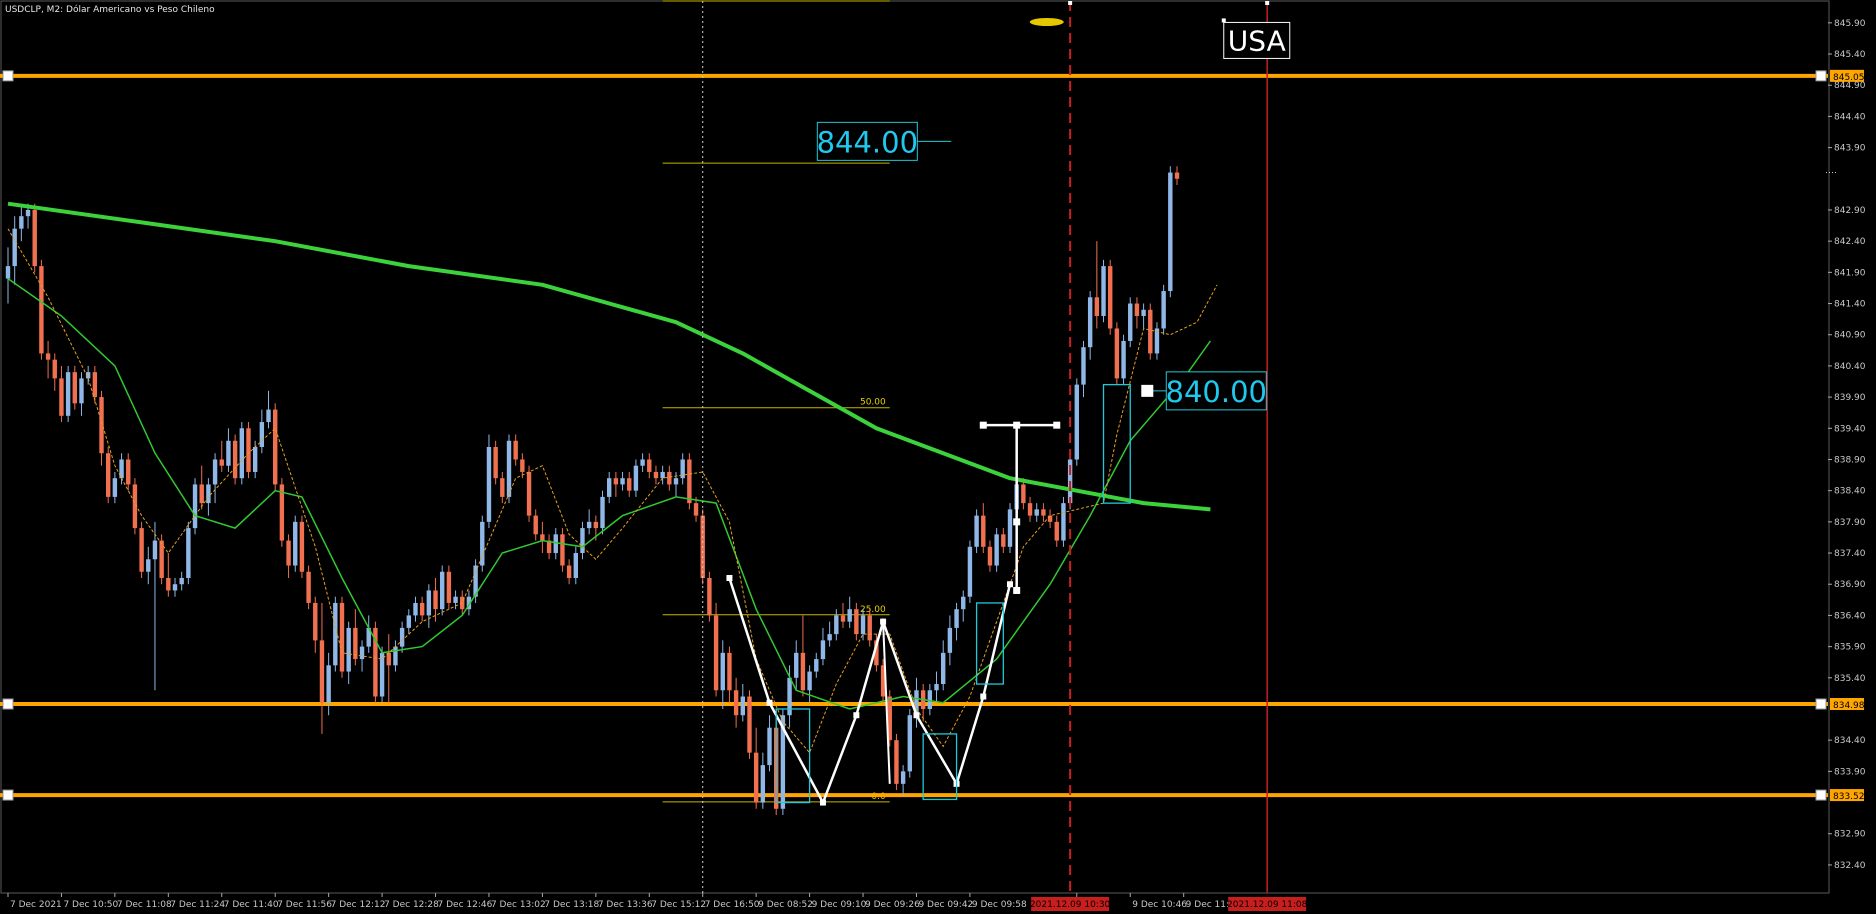  I want to click on price-tick-label: 839.90, so click(1850, 398).